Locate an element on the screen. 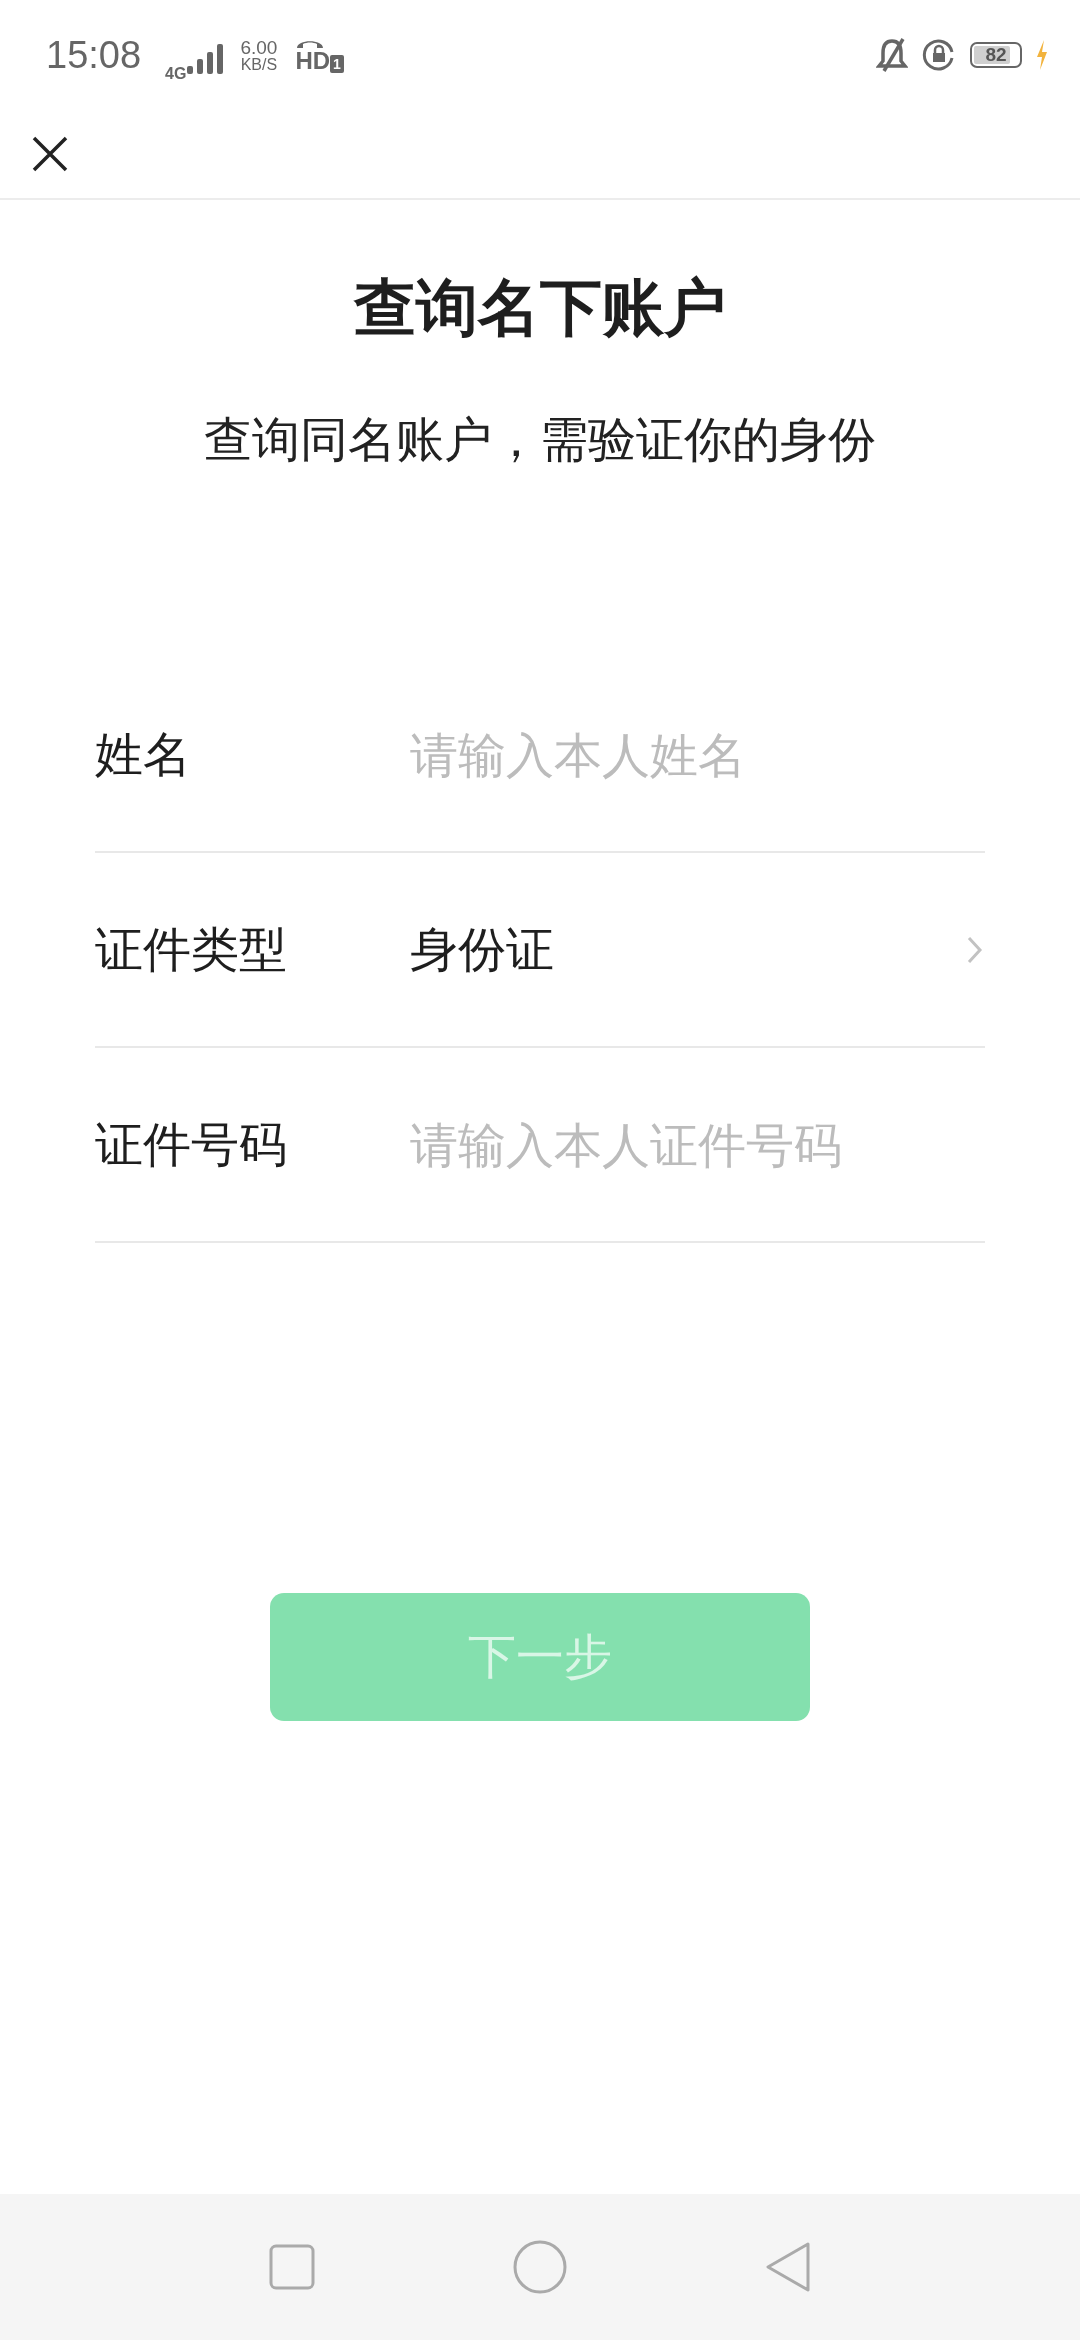 This screenshot has height=2340, width=1080. battery-percent: 82 is located at coordinates (996, 55).